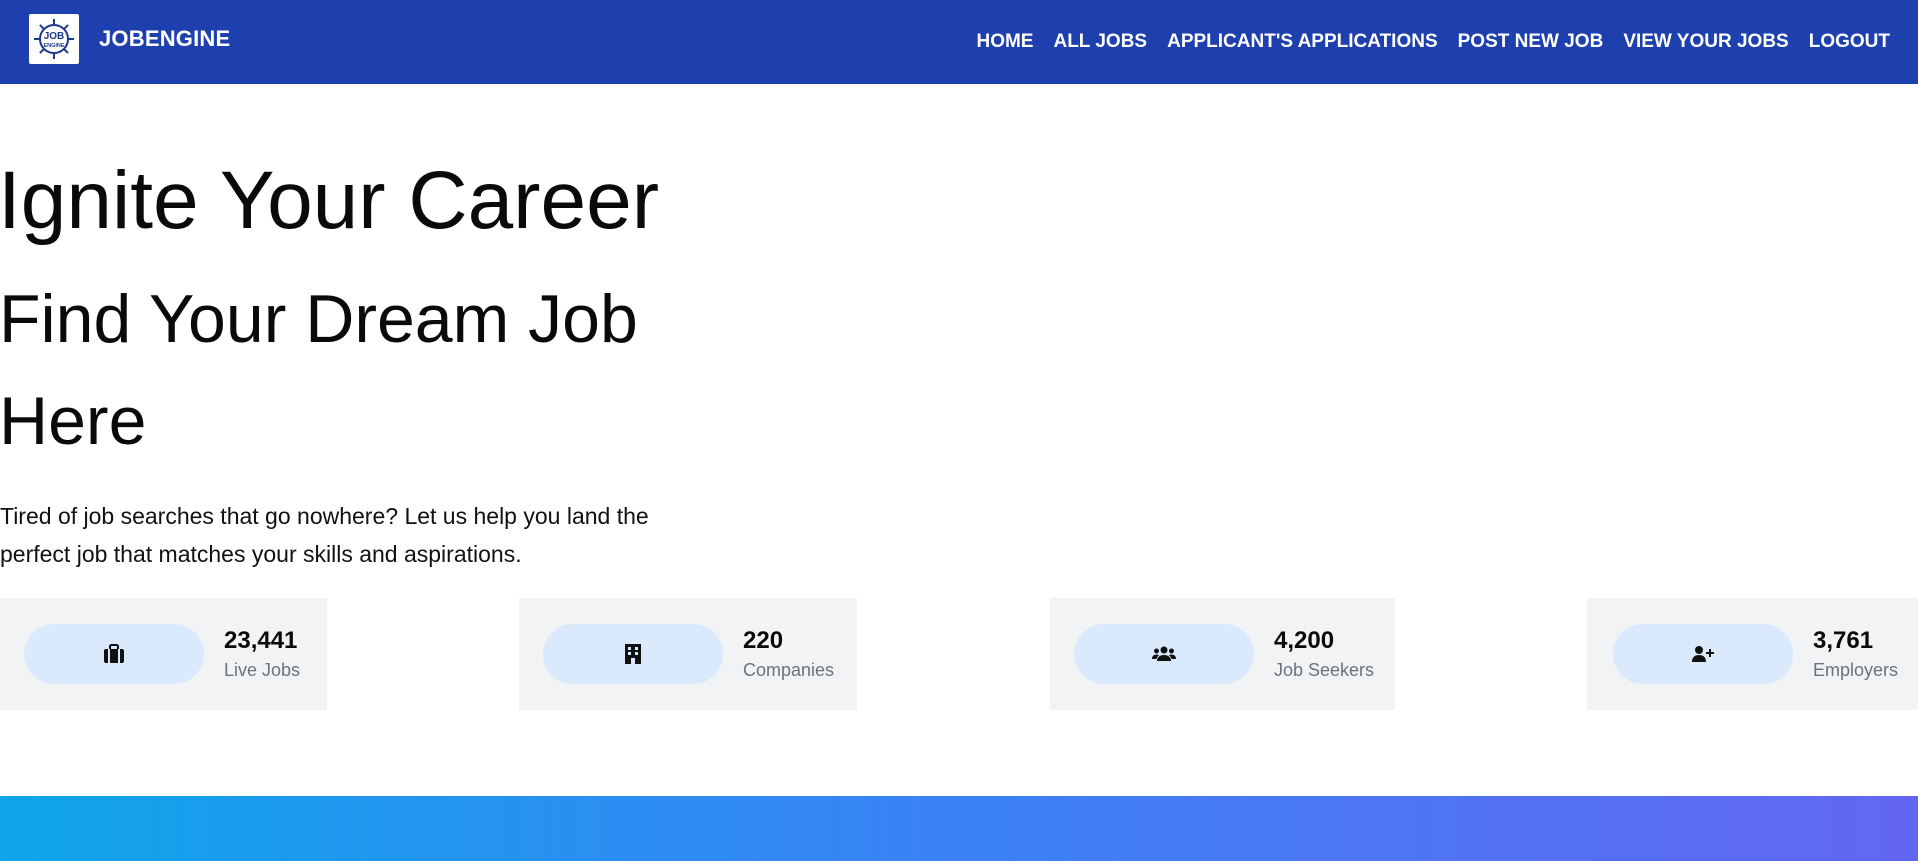 The height and width of the screenshot is (861, 1918). I want to click on nav-home: HOME, so click(1004, 42).